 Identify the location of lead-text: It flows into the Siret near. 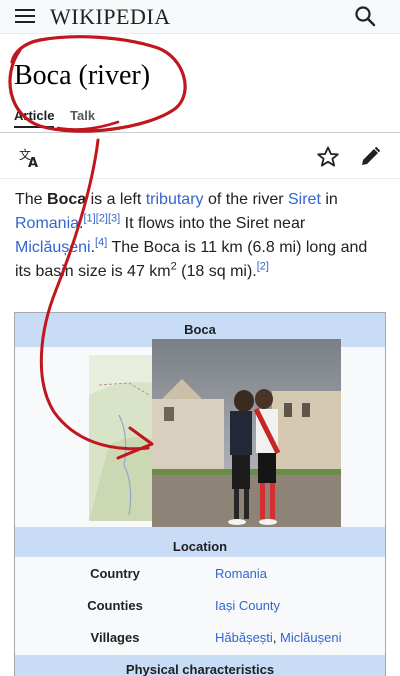
(213, 223).